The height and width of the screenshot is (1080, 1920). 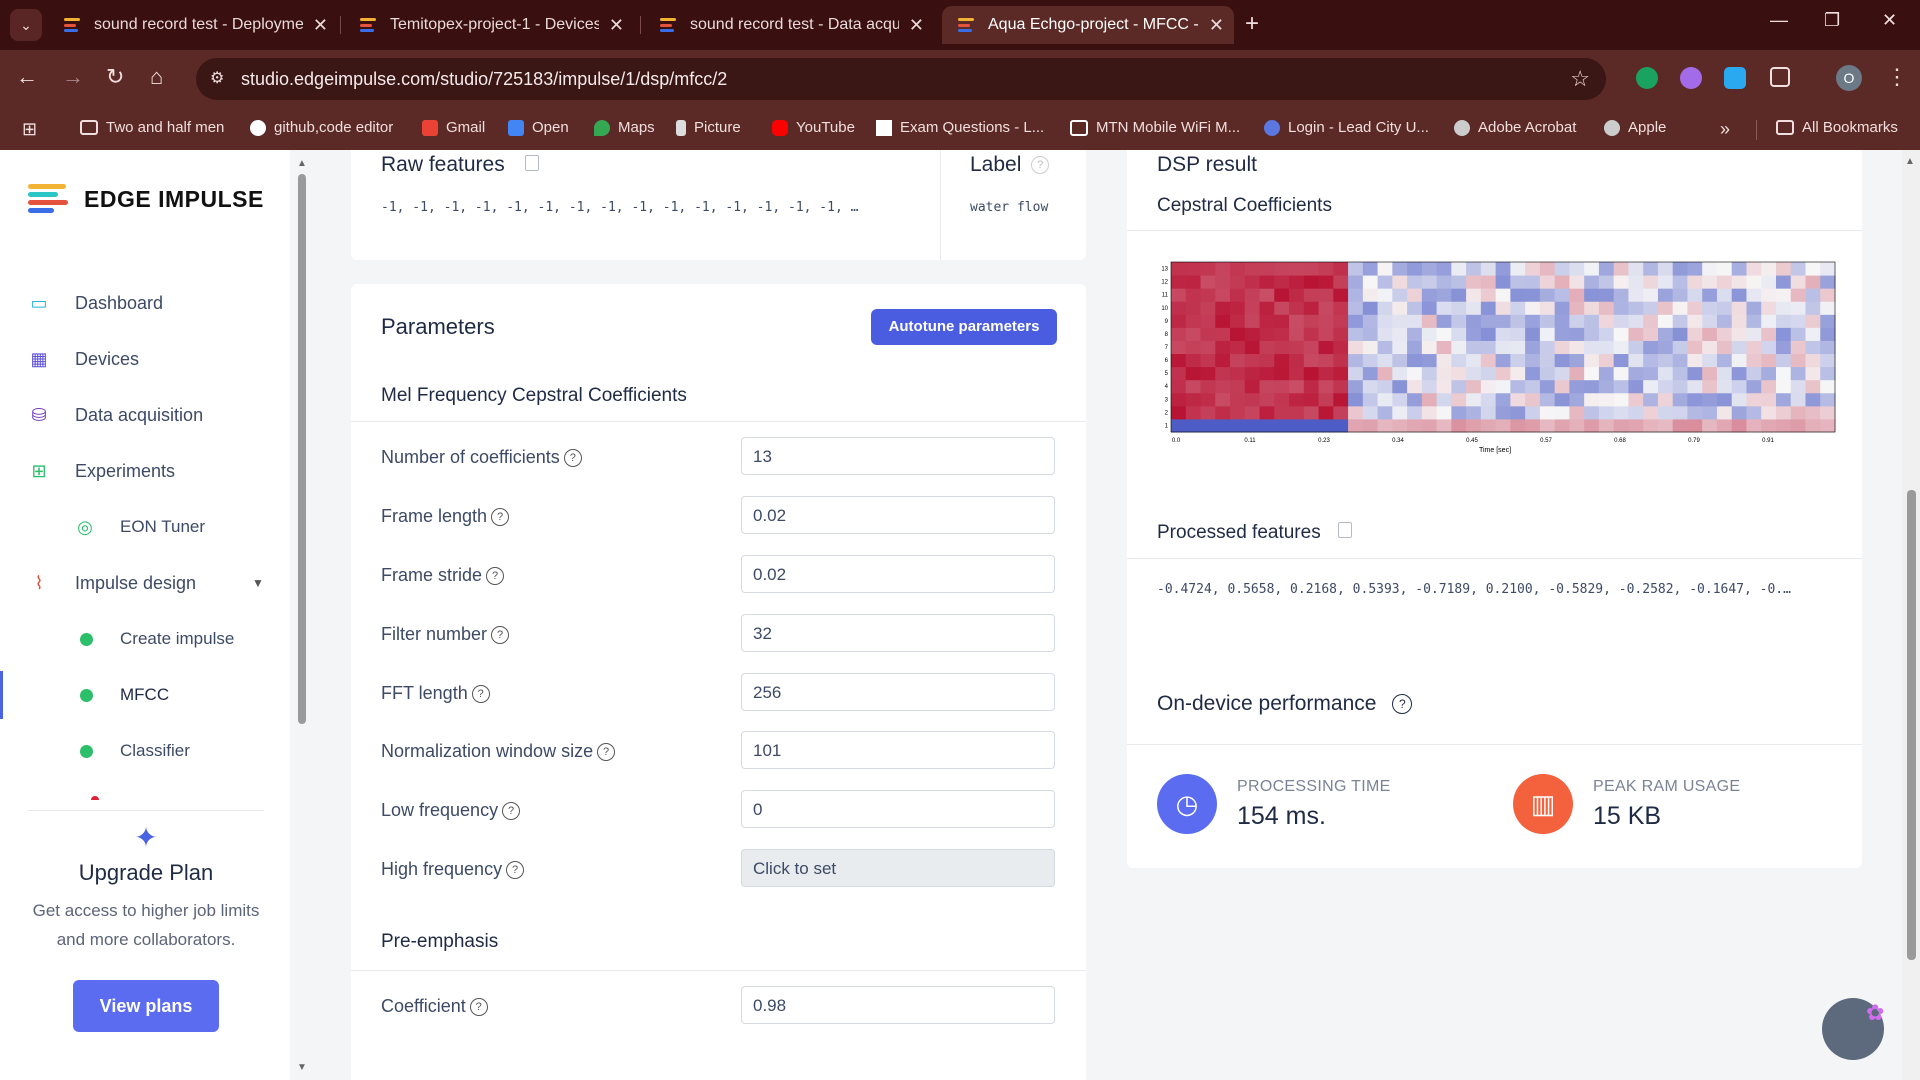 I want to click on cloud-extension-icon, so click(x=1735, y=78).